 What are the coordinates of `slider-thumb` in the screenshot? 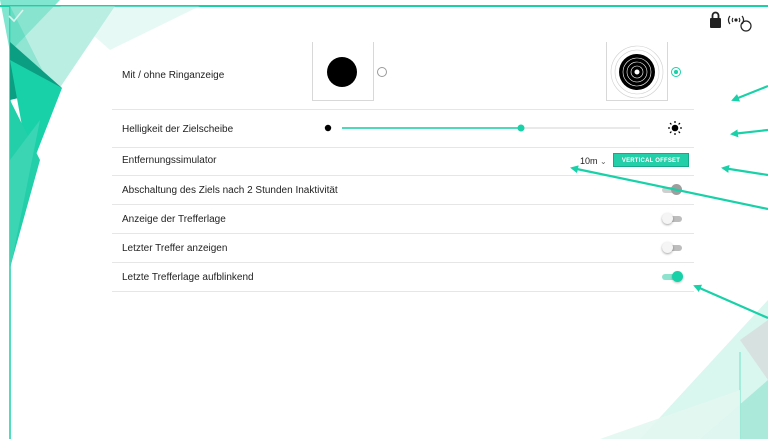 It's located at (521, 128).